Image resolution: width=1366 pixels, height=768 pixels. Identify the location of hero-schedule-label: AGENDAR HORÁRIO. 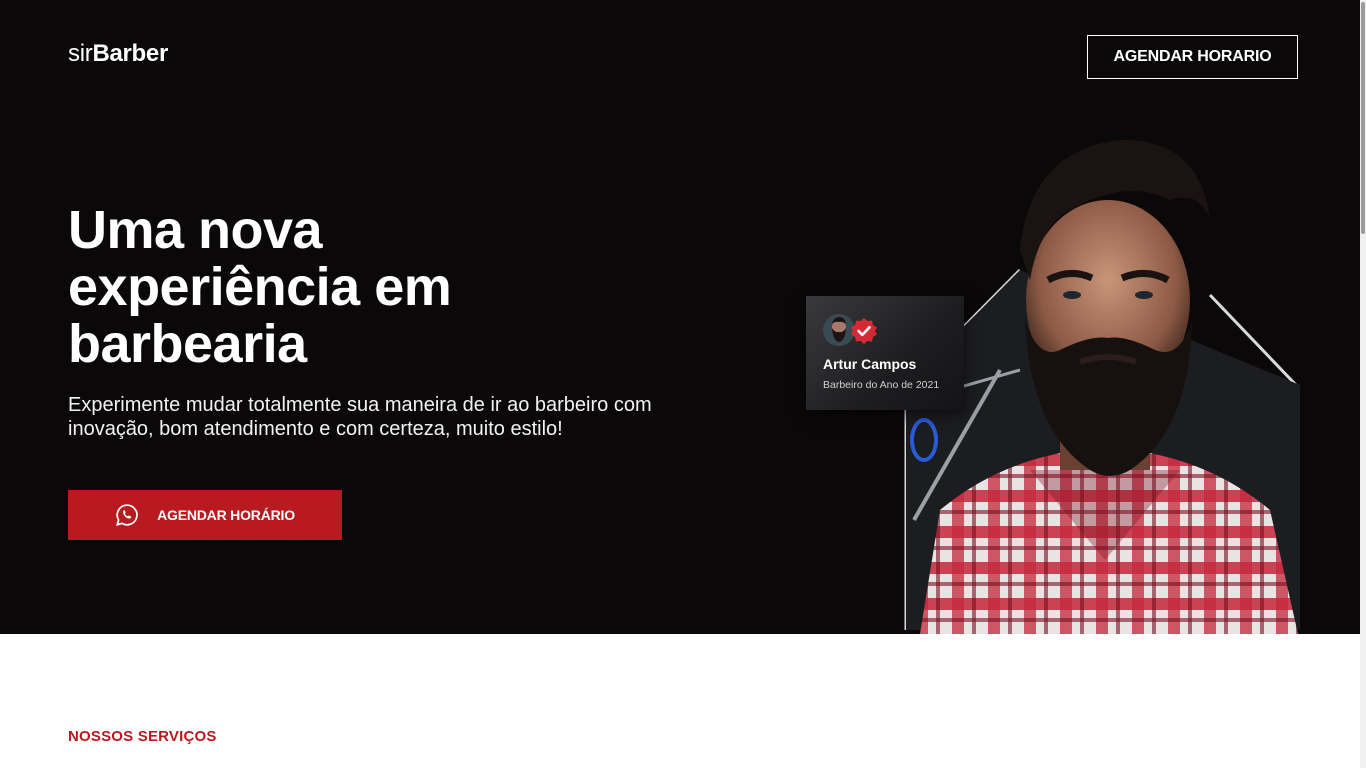
(226, 515).